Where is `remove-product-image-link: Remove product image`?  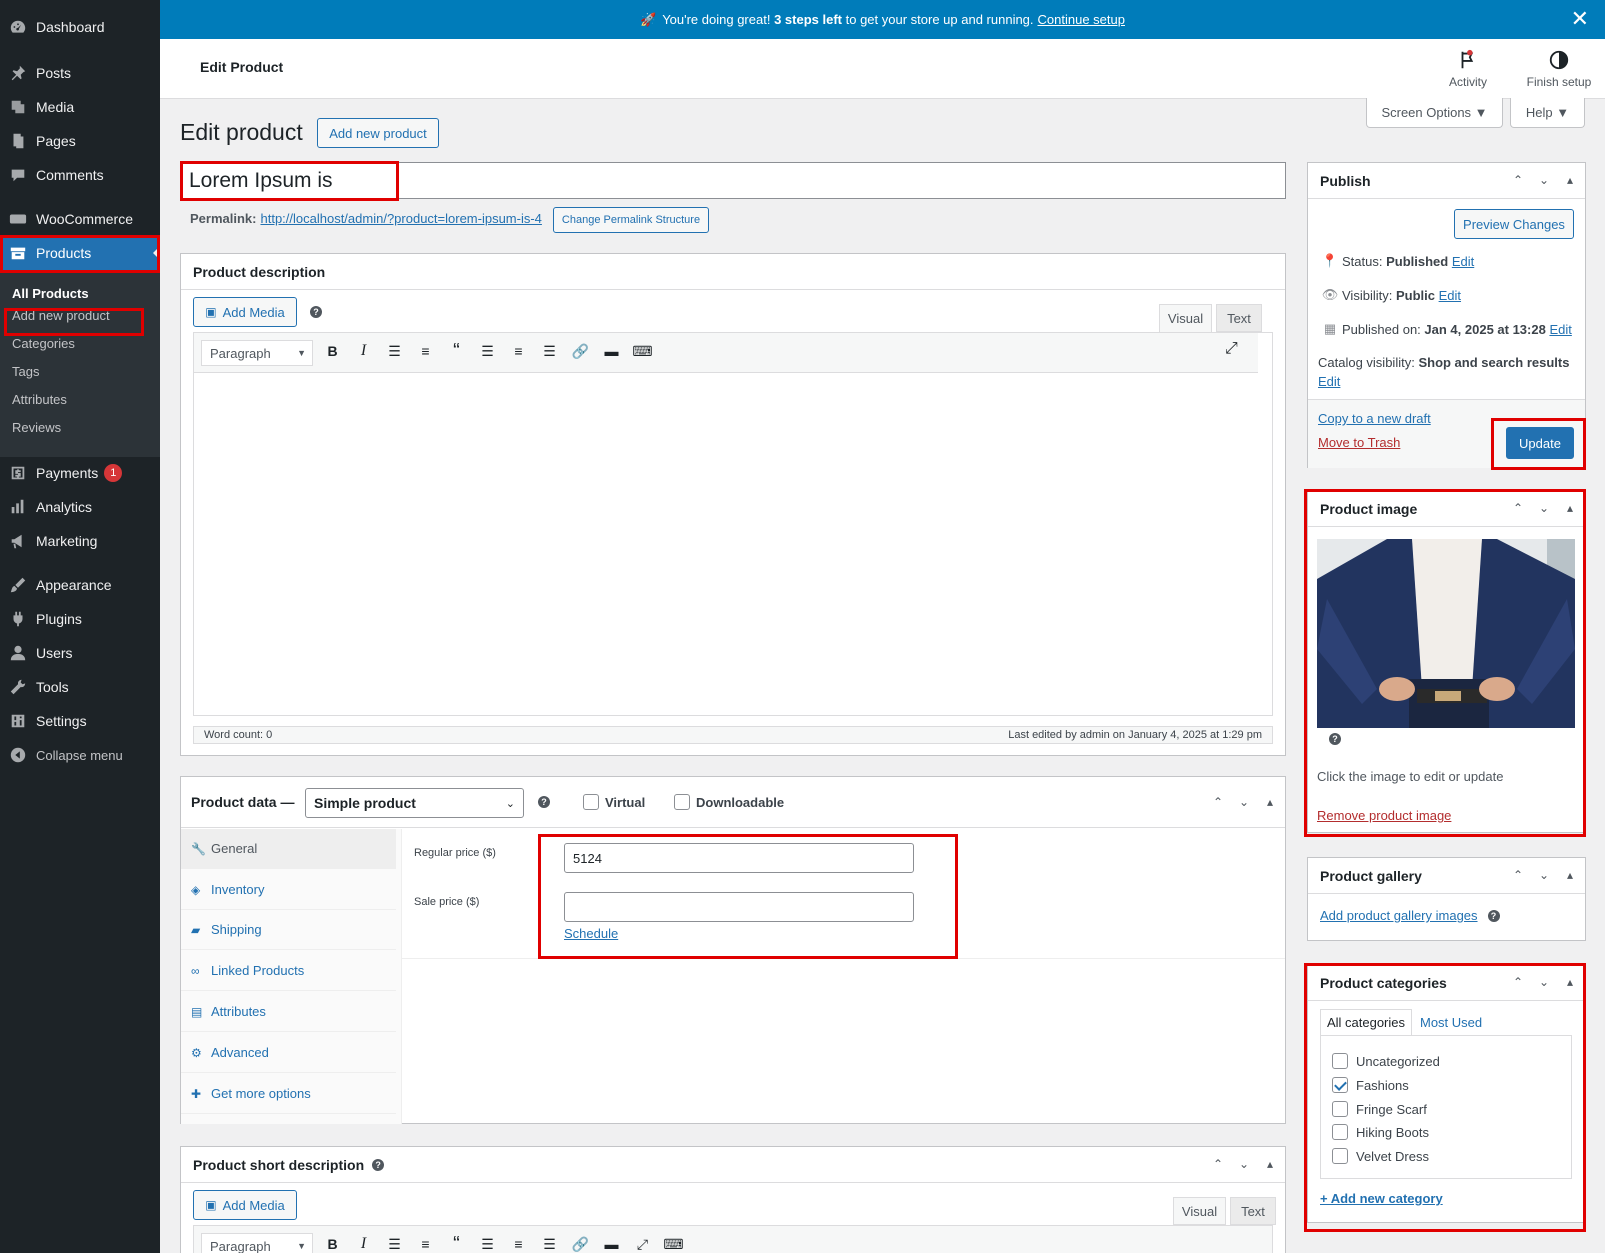 remove-product-image-link: Remove product image is located at coordinates (1384, 815).